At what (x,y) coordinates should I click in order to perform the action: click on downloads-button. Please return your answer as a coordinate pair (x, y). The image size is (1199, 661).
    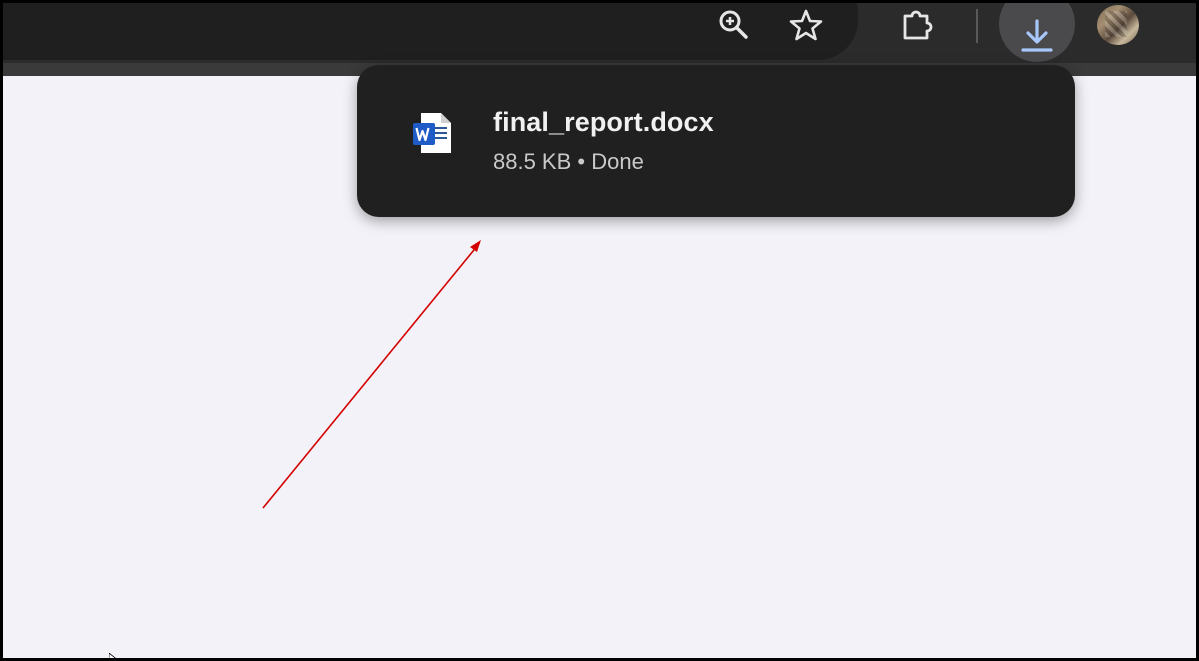
    Looking at the image, I should click on (1037, 32).